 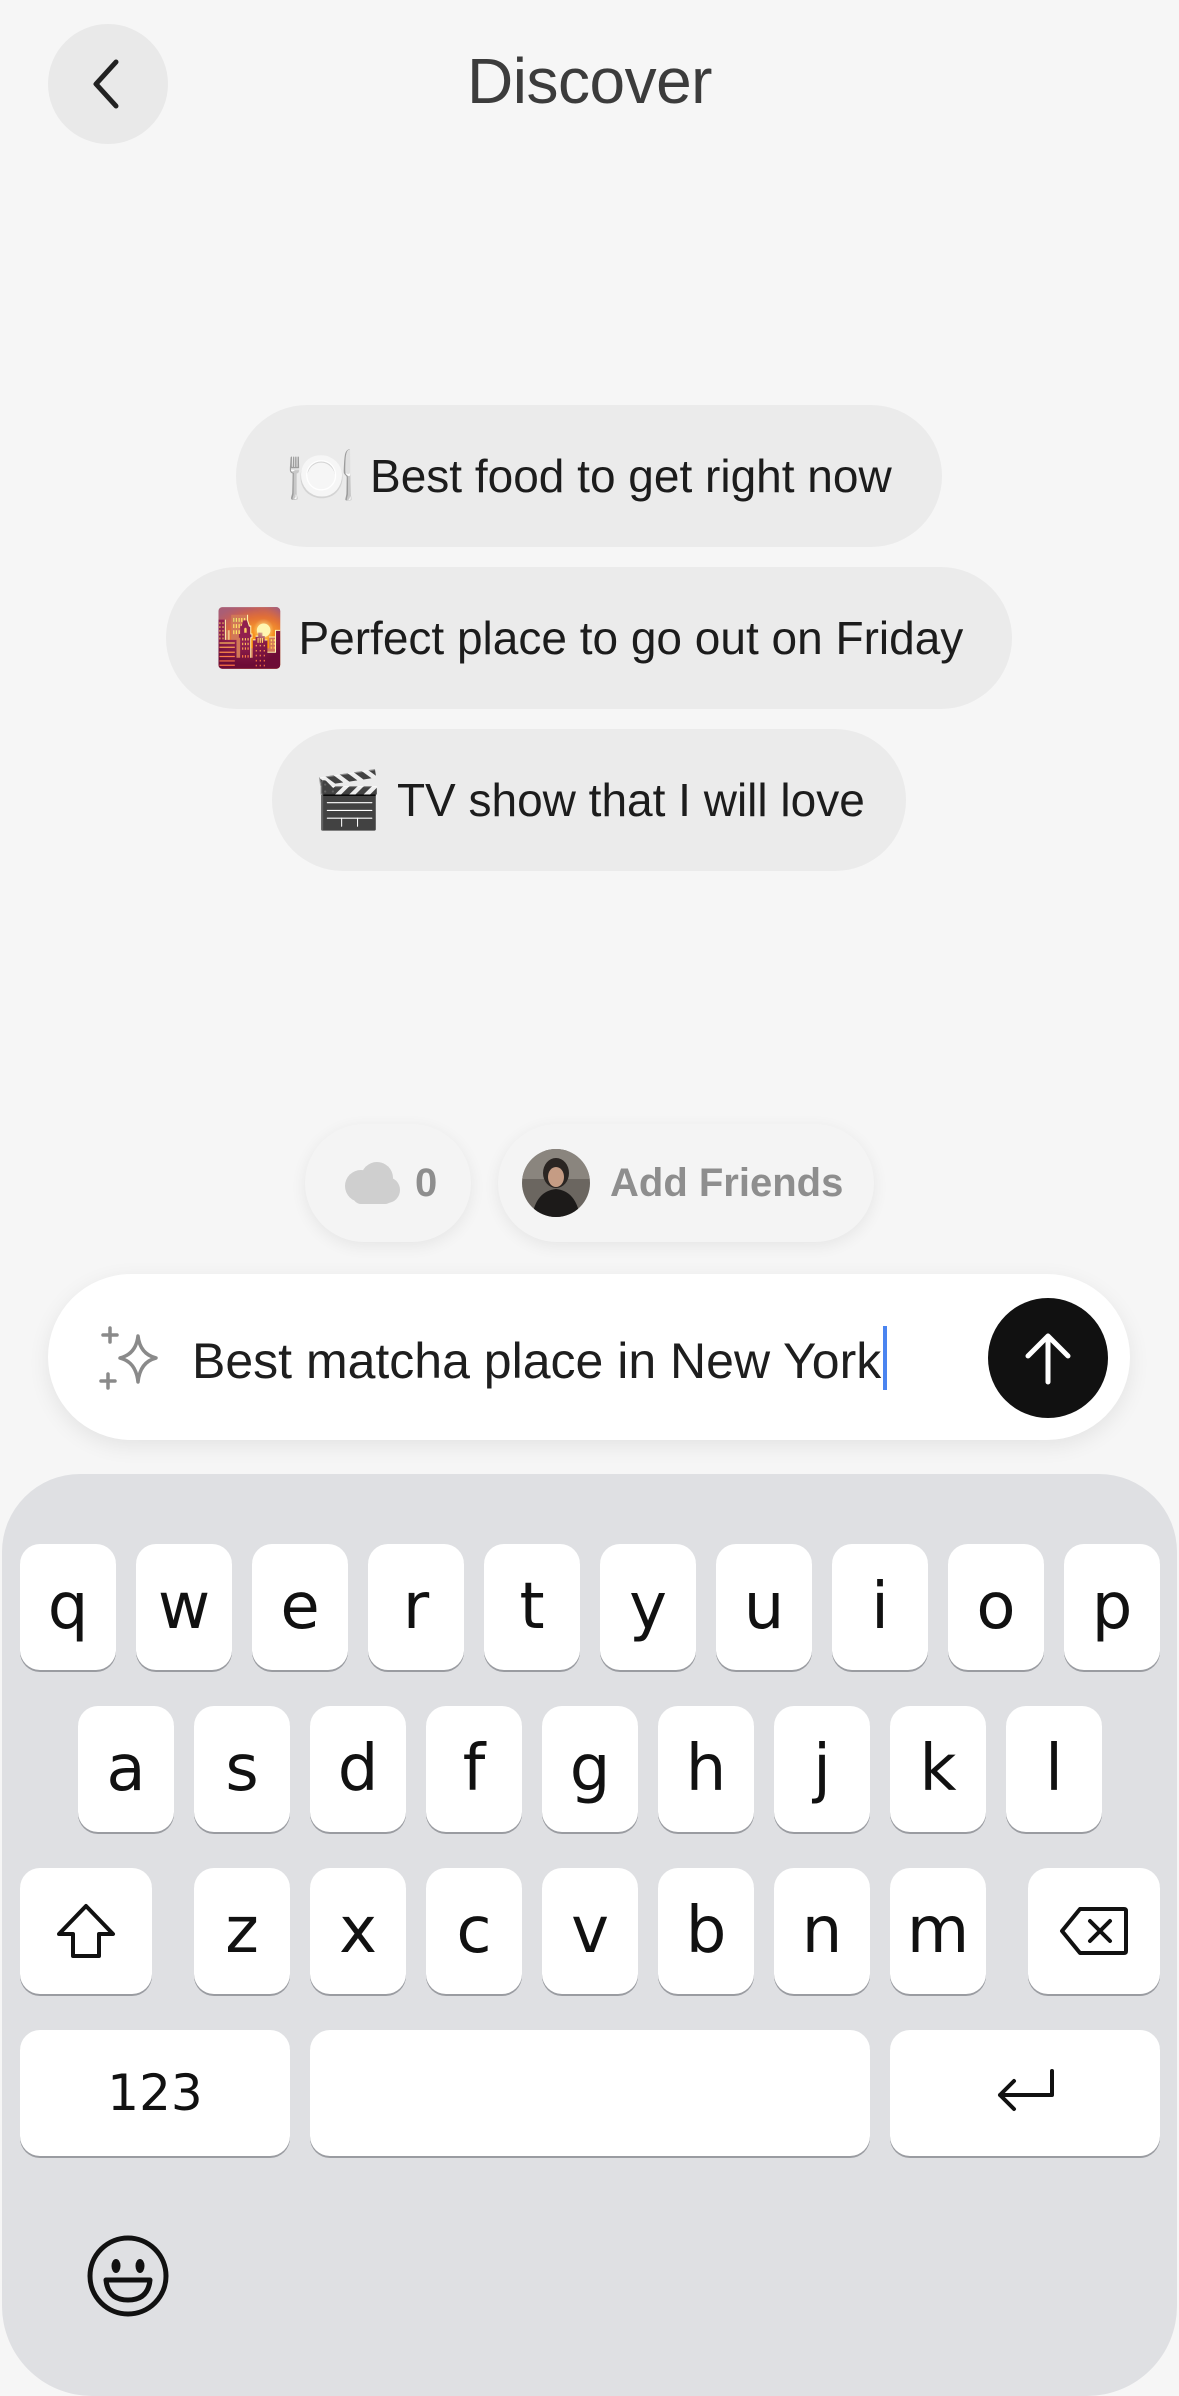 What do you see at coordinates (630, 800) in the screenshot?
I see `suggestion-label: TV show that I will love` at bounding box center [630, 800].